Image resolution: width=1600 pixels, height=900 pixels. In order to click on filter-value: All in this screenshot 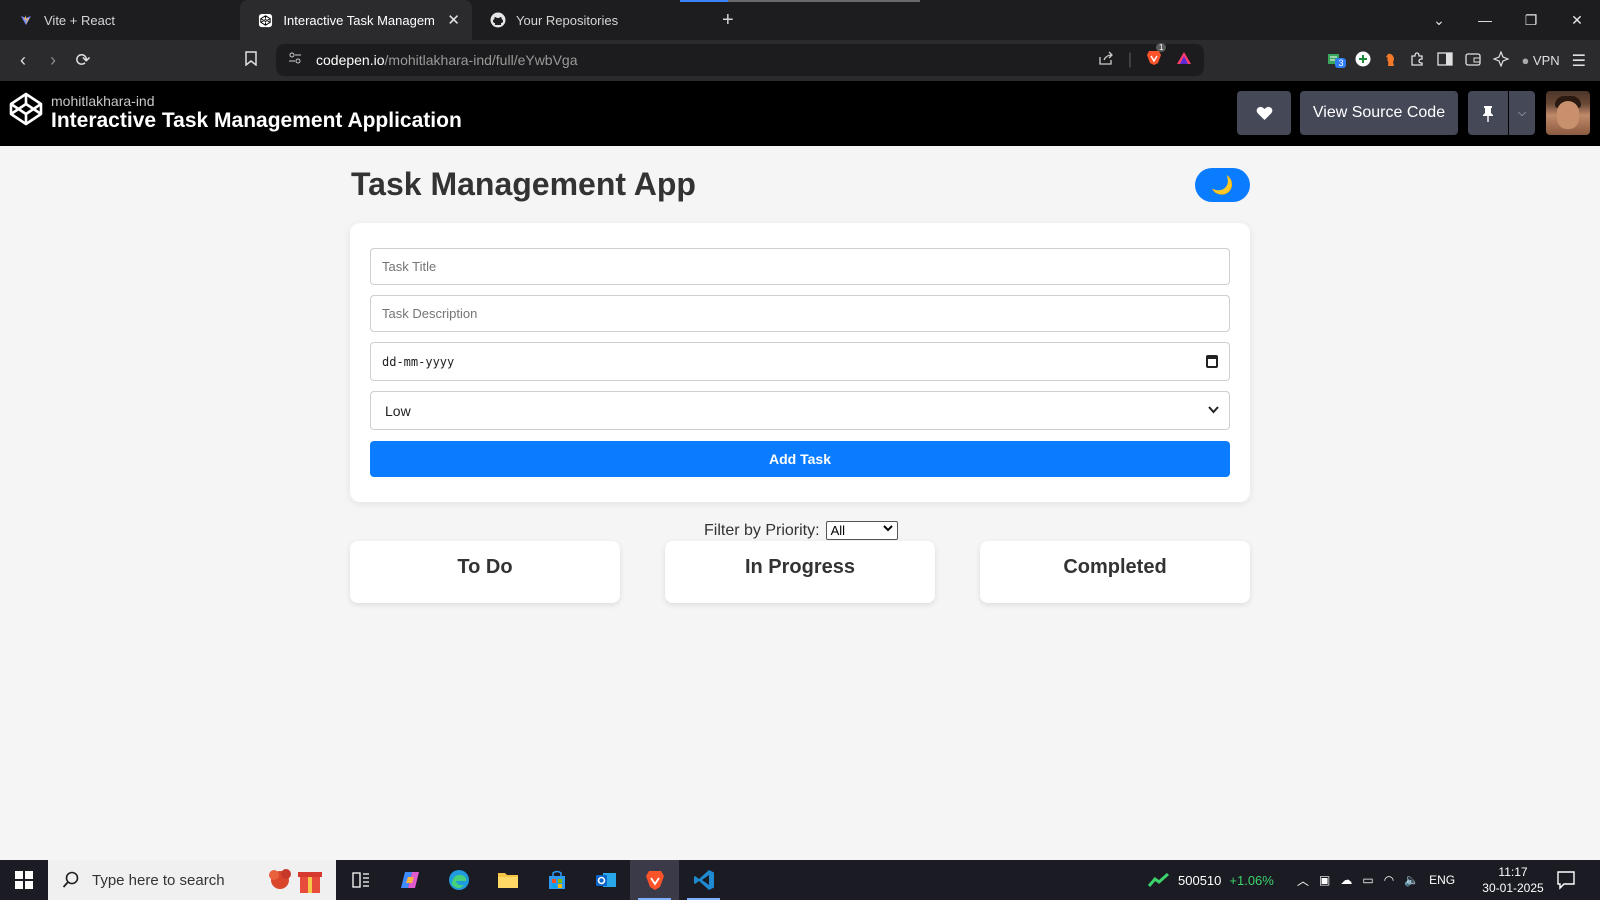, I will do `click(838, 530)`.